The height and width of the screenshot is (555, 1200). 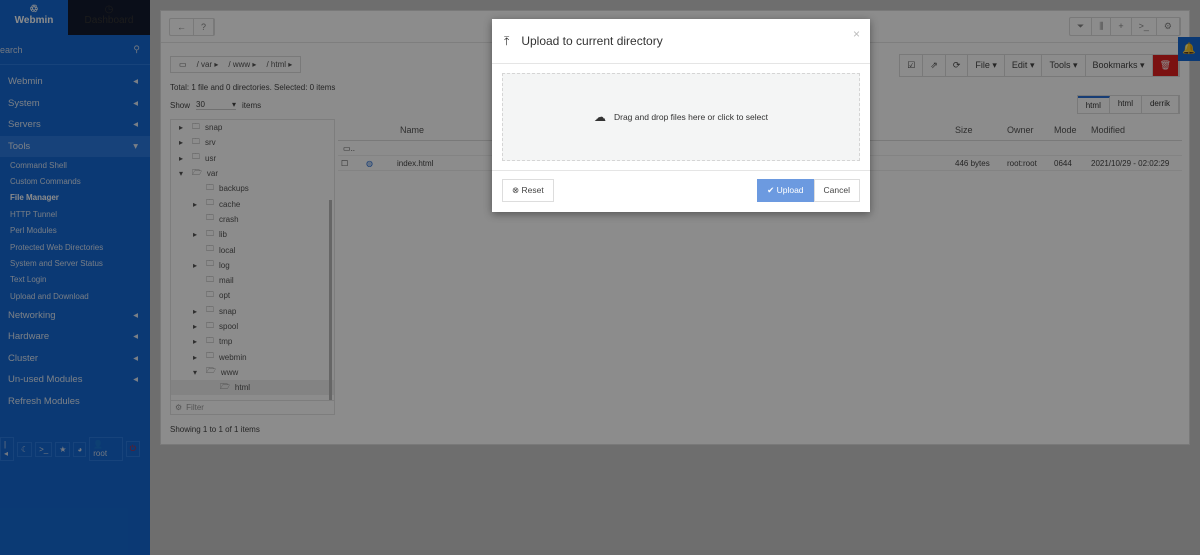 What do you see at coordinates (785, 190) in the screenshot?
I see `upload-button: ✔ Upload` at bounding box center [785, 190].